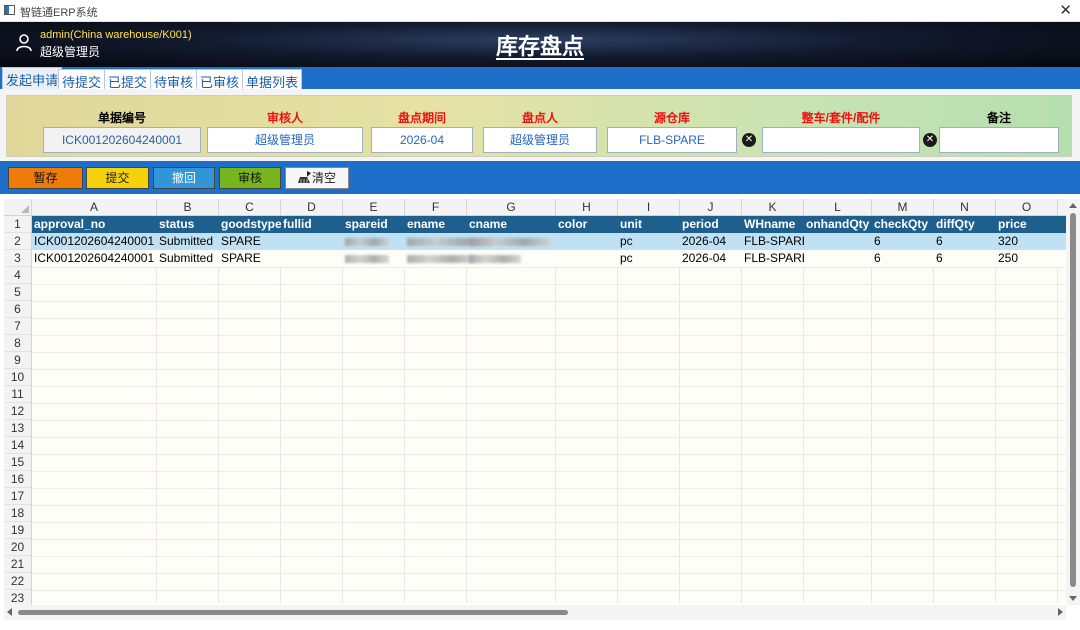 The height and width of the screenshot is (630, 1080). What do you see at coordinates (711, 207) in the screenshot?
I see `column-header: J` at bounding box center [711, 207].